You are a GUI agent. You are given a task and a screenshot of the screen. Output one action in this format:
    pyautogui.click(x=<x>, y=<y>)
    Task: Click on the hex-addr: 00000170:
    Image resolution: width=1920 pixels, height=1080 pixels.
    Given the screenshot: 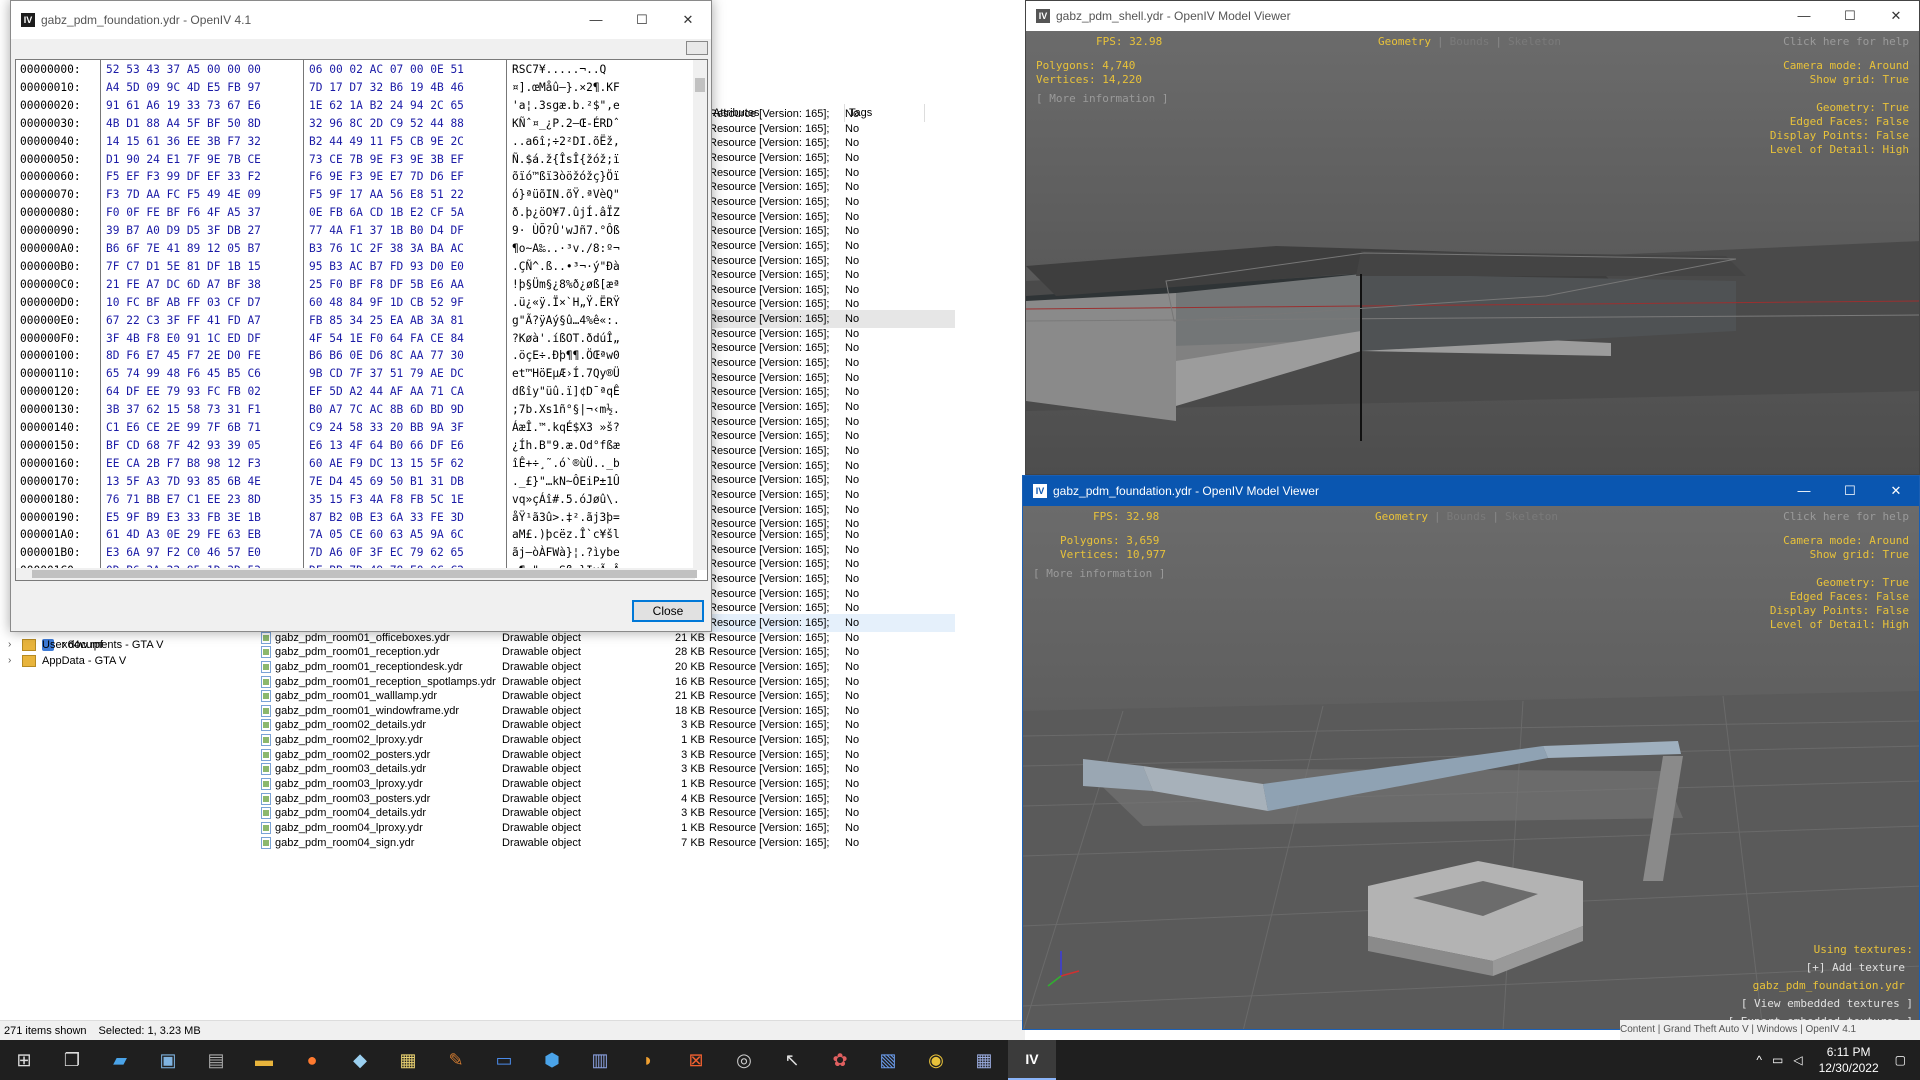 What is the action you would take?
    pyautogui.click(x=50, y=481)
    